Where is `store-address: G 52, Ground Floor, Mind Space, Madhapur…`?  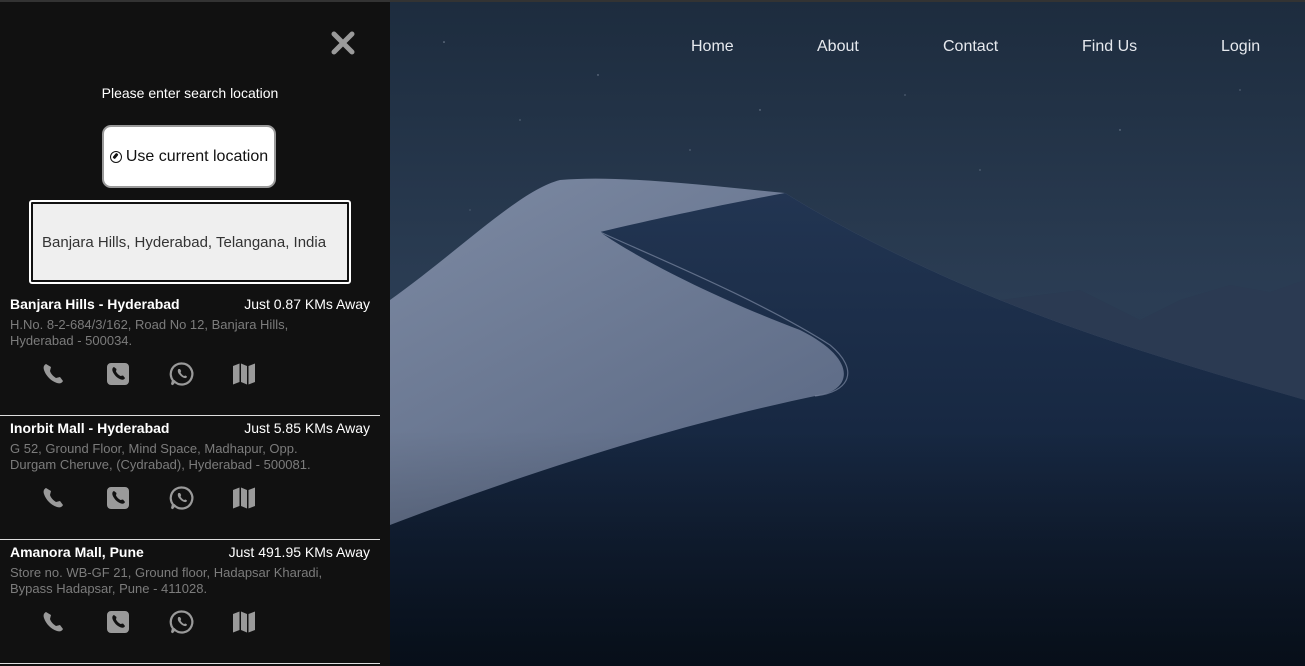 store-address: G 52, Ground Floor, Mind Space, Madhapur… is located at coordinates (160, 456).